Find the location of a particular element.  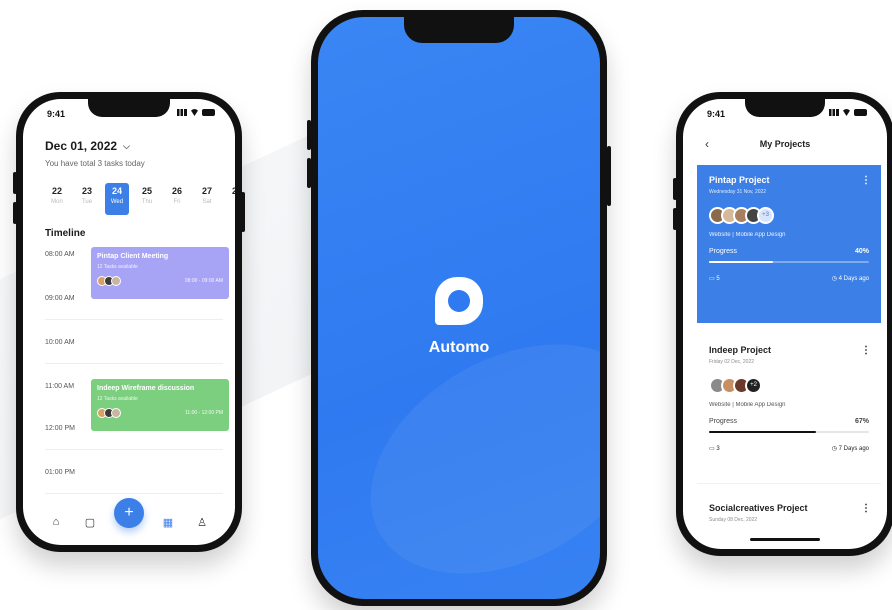

comments: ▭ 3 is located at coordinates (714, 448).